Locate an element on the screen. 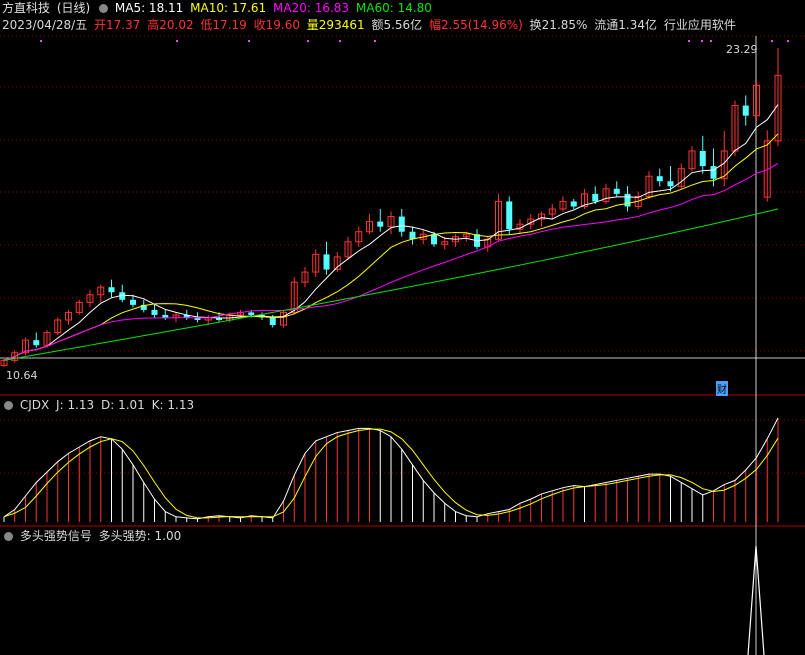 The width and height of the screenshot is (805, 655). ma20-label: MA20: 16.83 is located at coordinates (311, 8).